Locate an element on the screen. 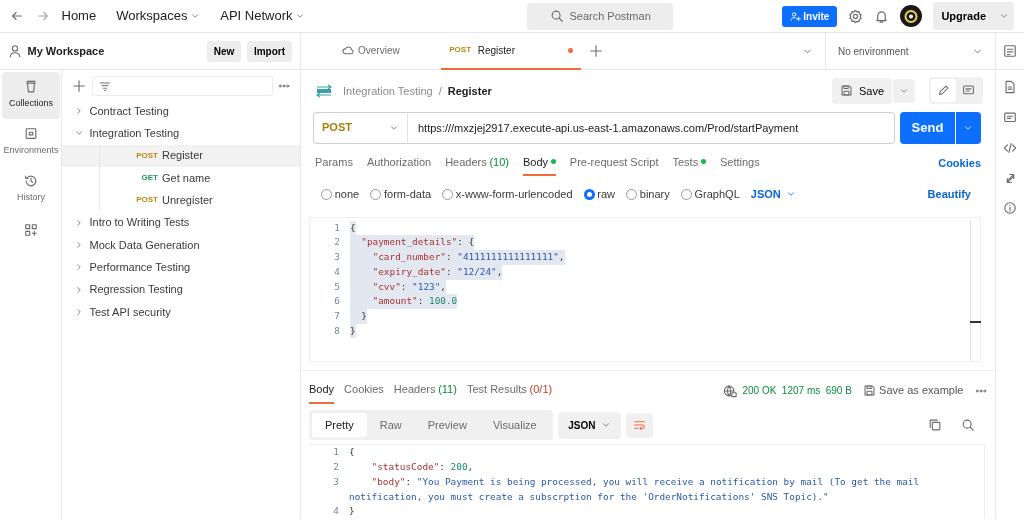 This screenshot has width=1024, height=520. method-select: POST is located at coordinates (360, 127).